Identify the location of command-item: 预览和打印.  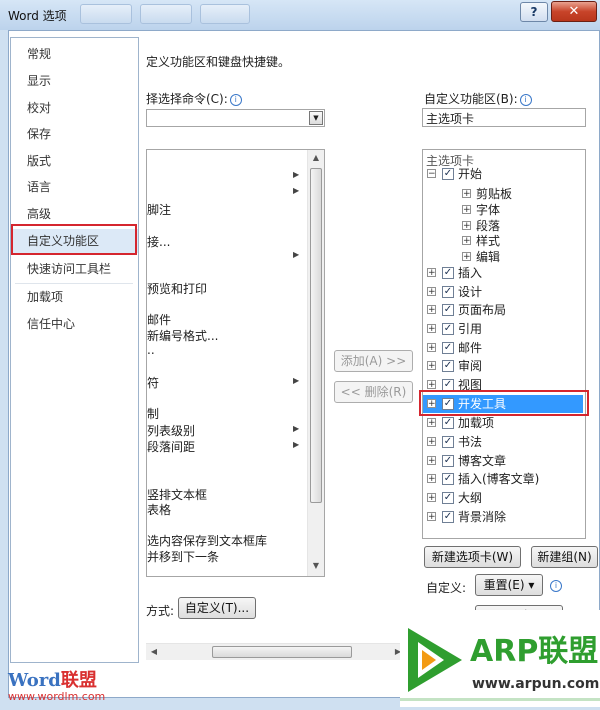
(177, 288).